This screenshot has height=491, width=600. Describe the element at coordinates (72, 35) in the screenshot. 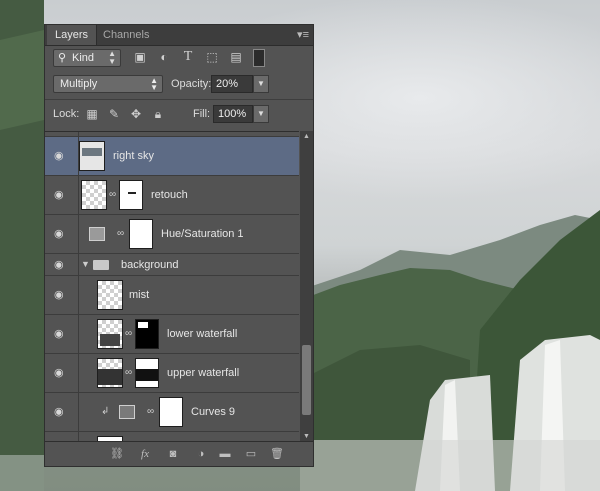

I see `tab-layers: Layers` at that location.